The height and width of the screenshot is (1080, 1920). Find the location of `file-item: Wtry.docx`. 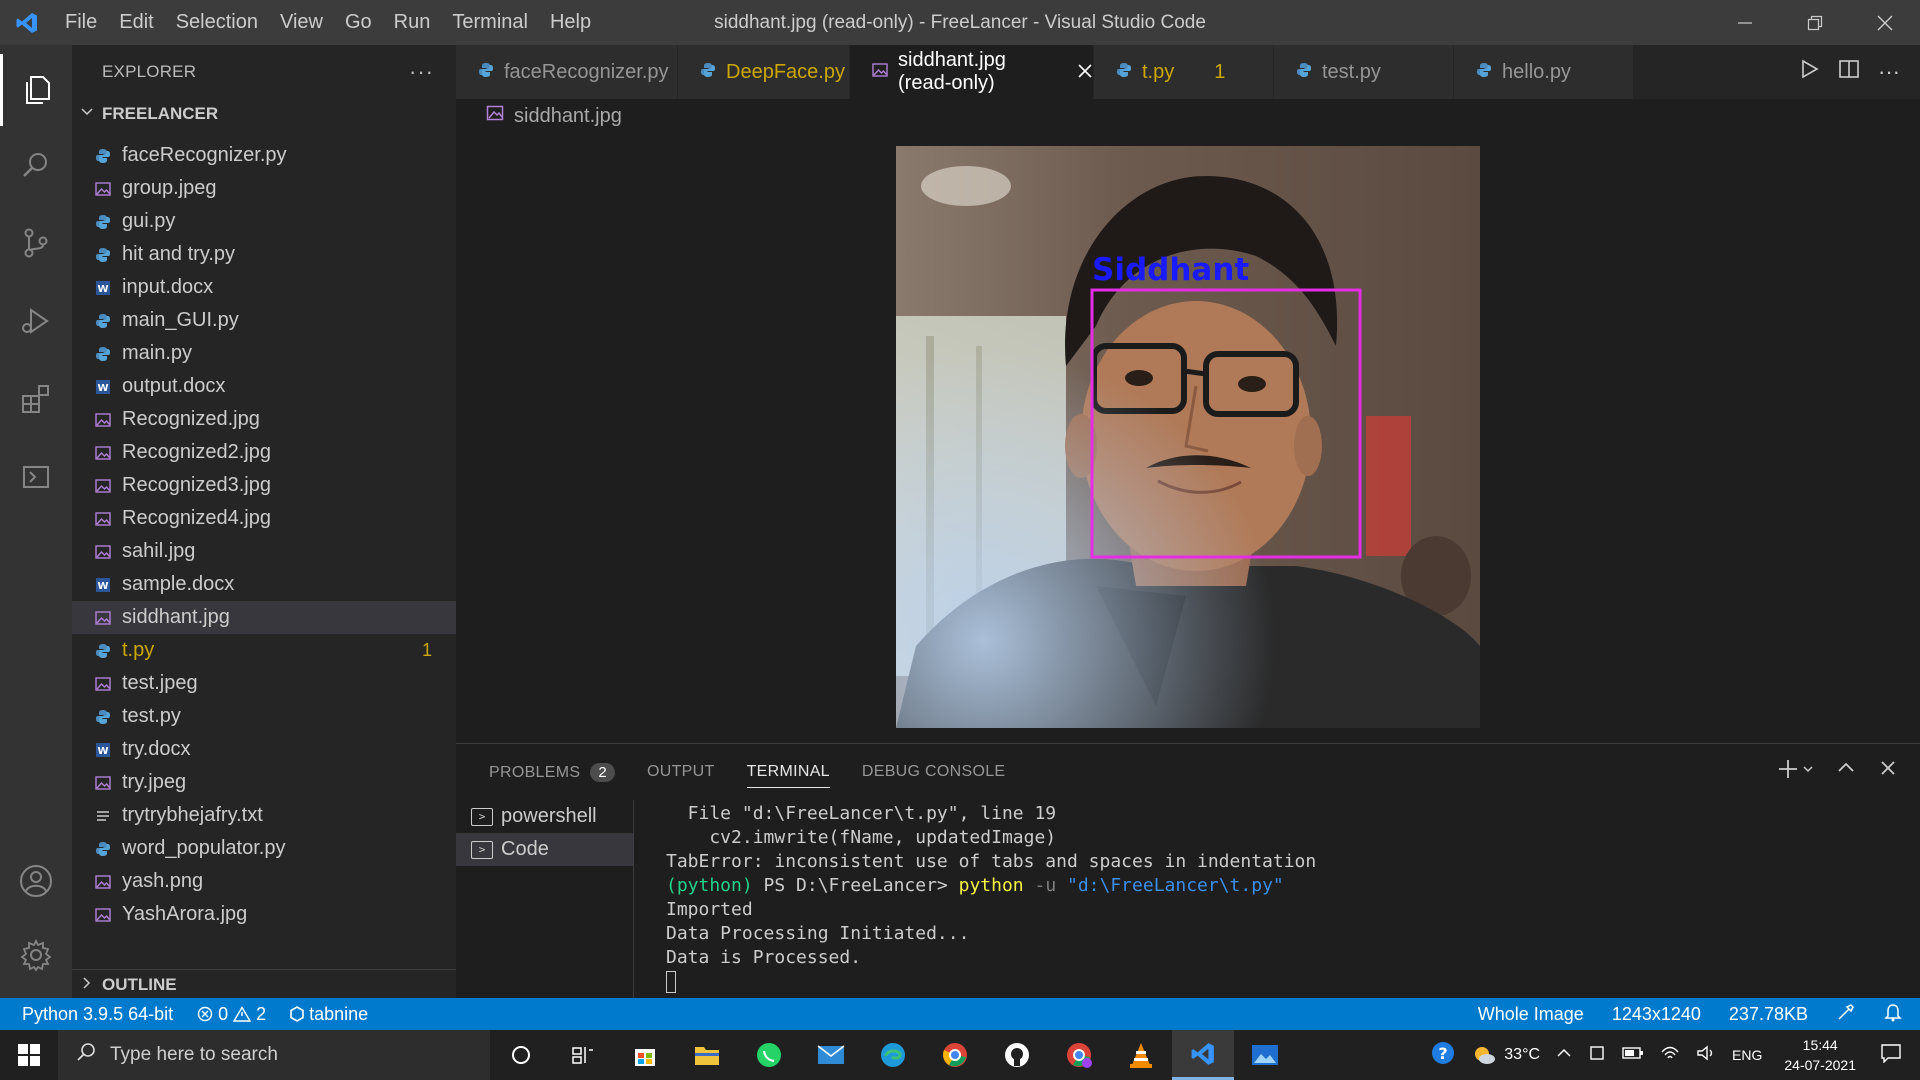

file-item: Wtry.docx is located at coordinates (264, 749).